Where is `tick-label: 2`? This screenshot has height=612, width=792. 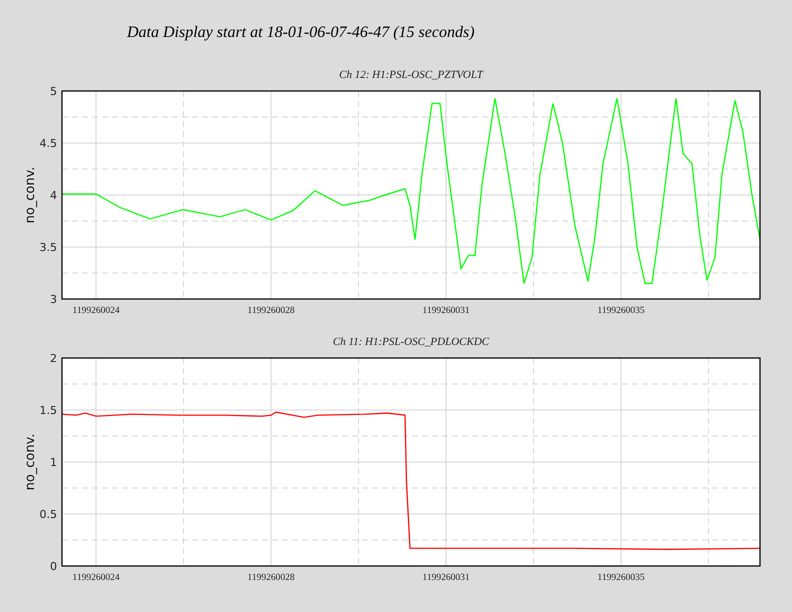 tick-label: 2 is located at coordinates (53, 358).